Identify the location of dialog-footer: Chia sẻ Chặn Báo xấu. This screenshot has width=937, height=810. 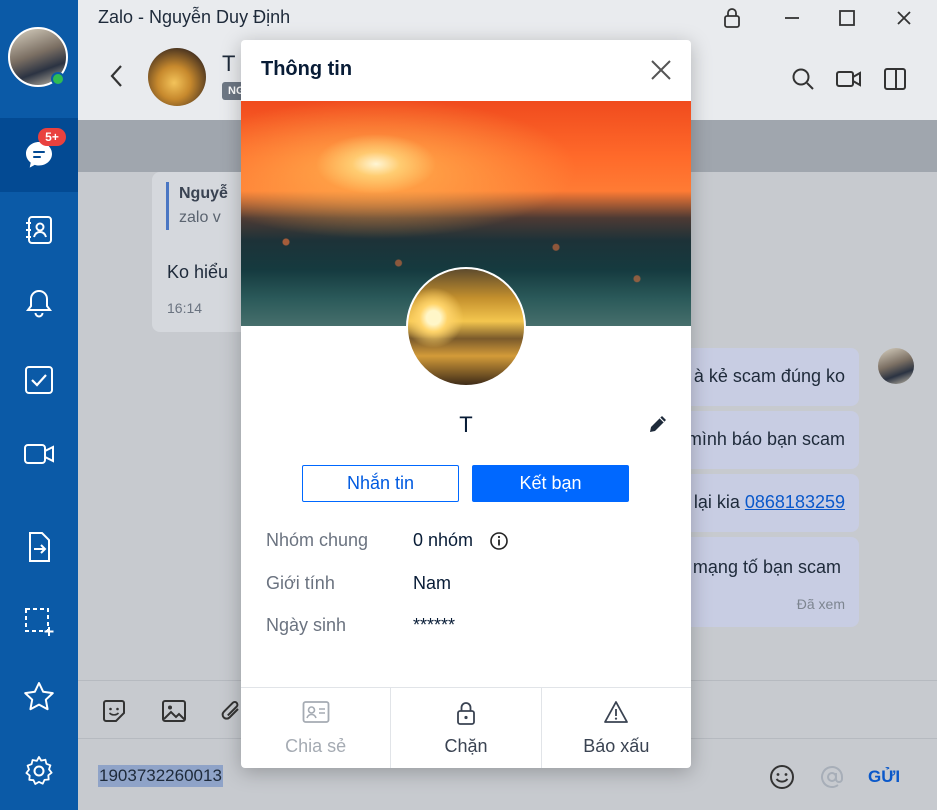
(466, 727).